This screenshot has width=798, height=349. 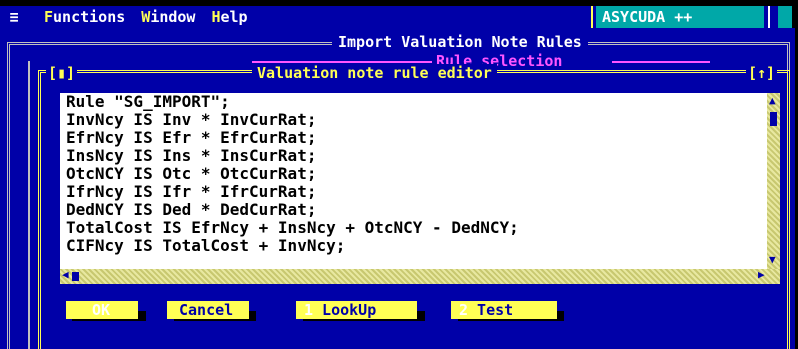 I want to click on menu-separator, so click(x=592, y=17).